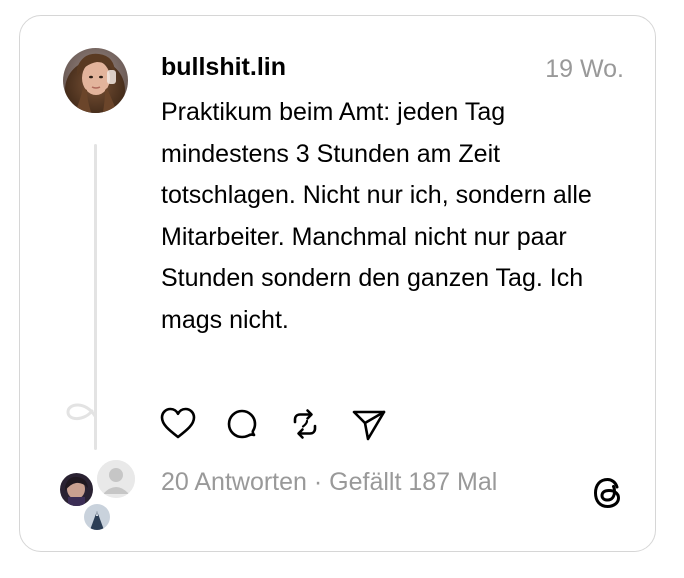  Describe the element at coordinates (95, 80) in the screenshot. I see `user-avatar` at that location.